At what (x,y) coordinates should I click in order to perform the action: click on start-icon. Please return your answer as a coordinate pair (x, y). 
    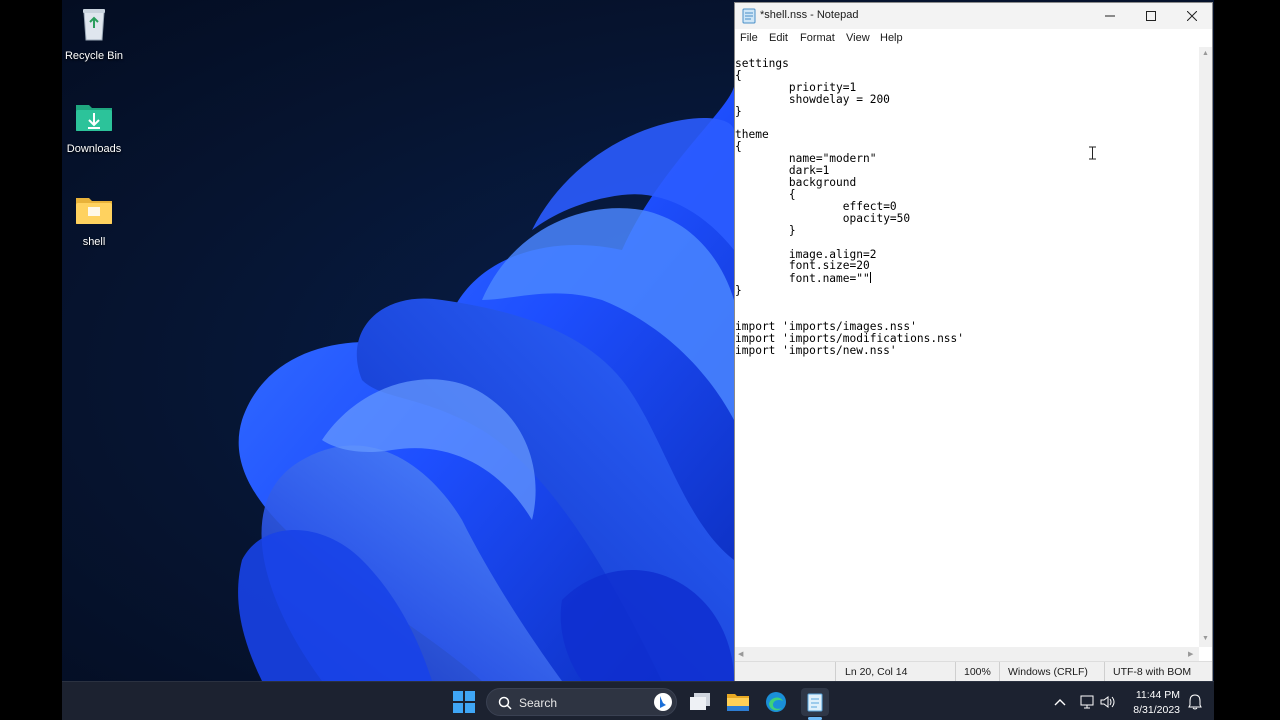
    Looking at the image, I should click on (464, 702).